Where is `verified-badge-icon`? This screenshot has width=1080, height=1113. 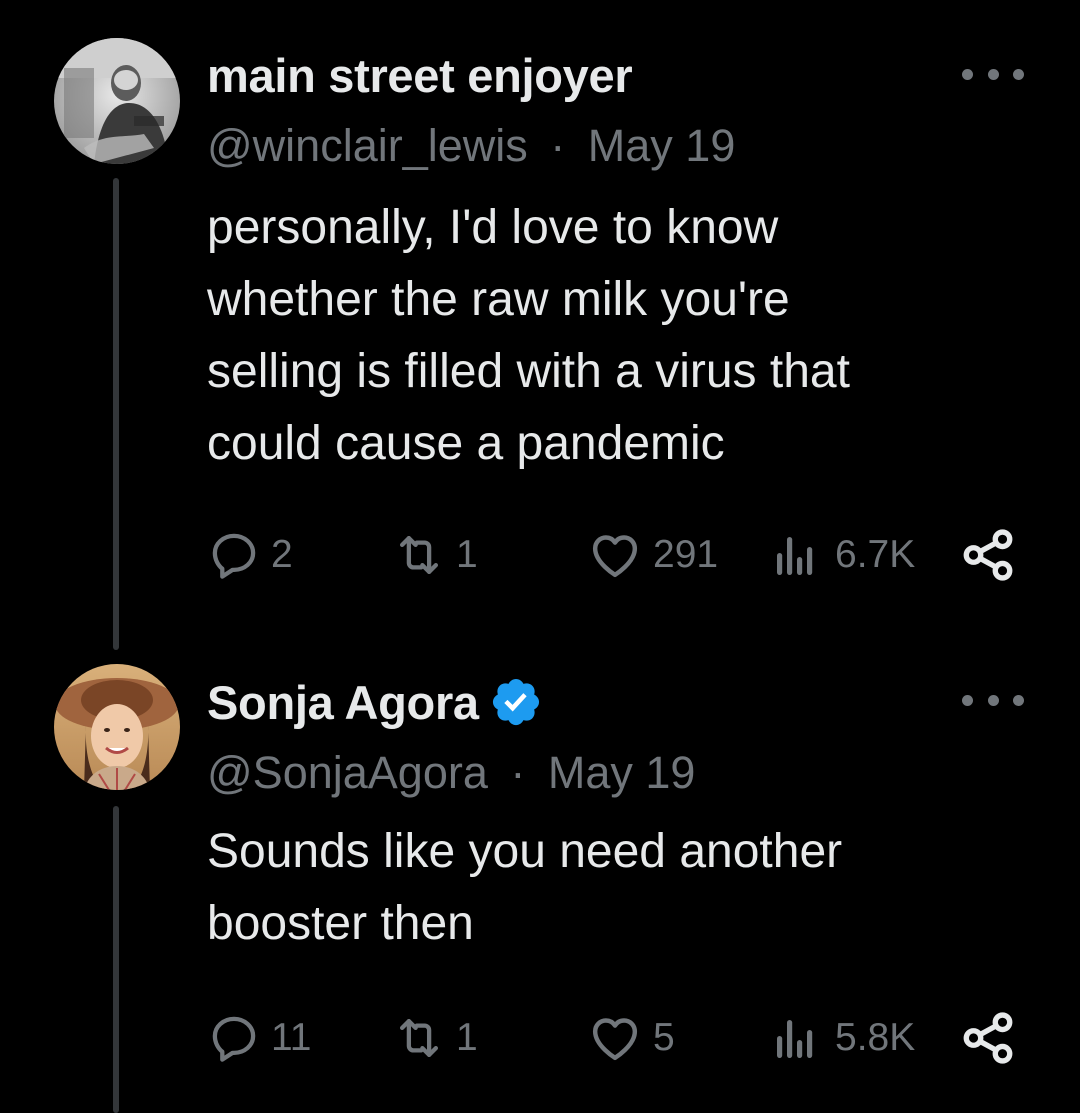
verified-badge-icon is located at coordinates (515, 702).